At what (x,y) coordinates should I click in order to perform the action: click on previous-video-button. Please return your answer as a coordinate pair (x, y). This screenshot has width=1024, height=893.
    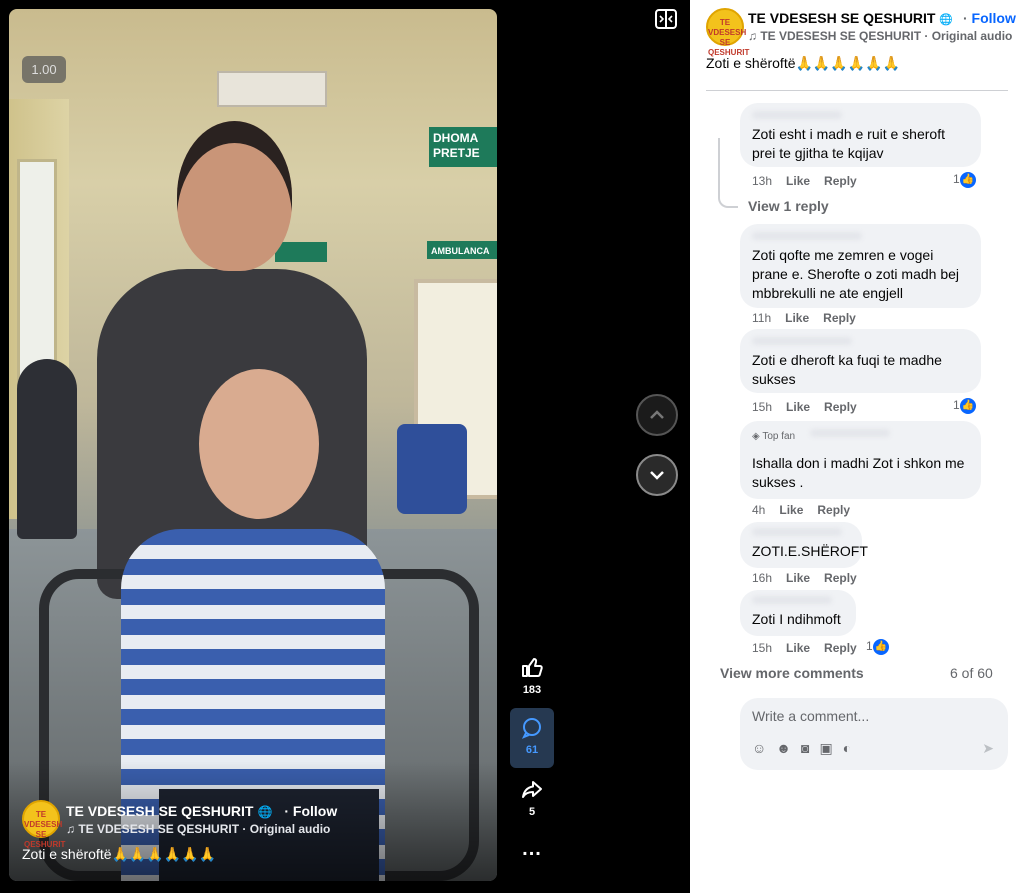
    Looking at the image, I should click on (657, 415).